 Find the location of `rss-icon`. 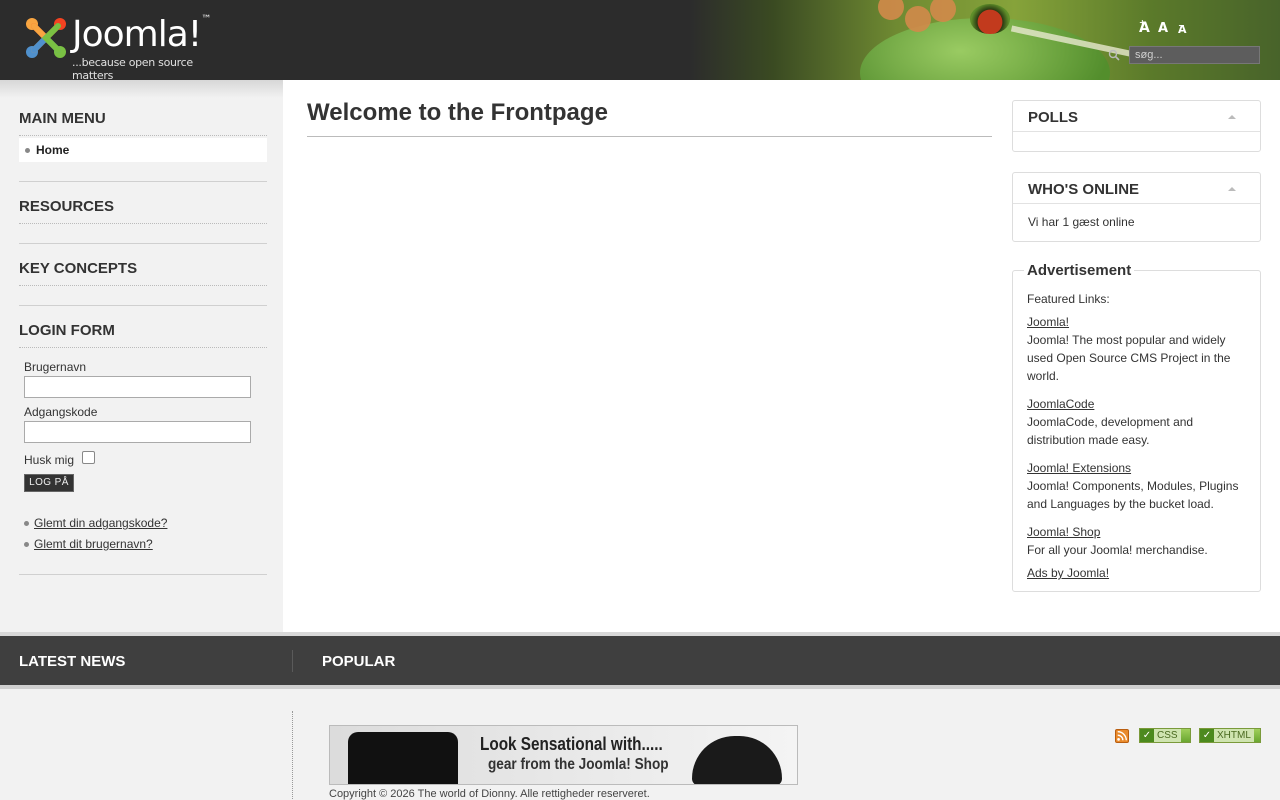

rss-icon is located at coordinates (1122, 736).